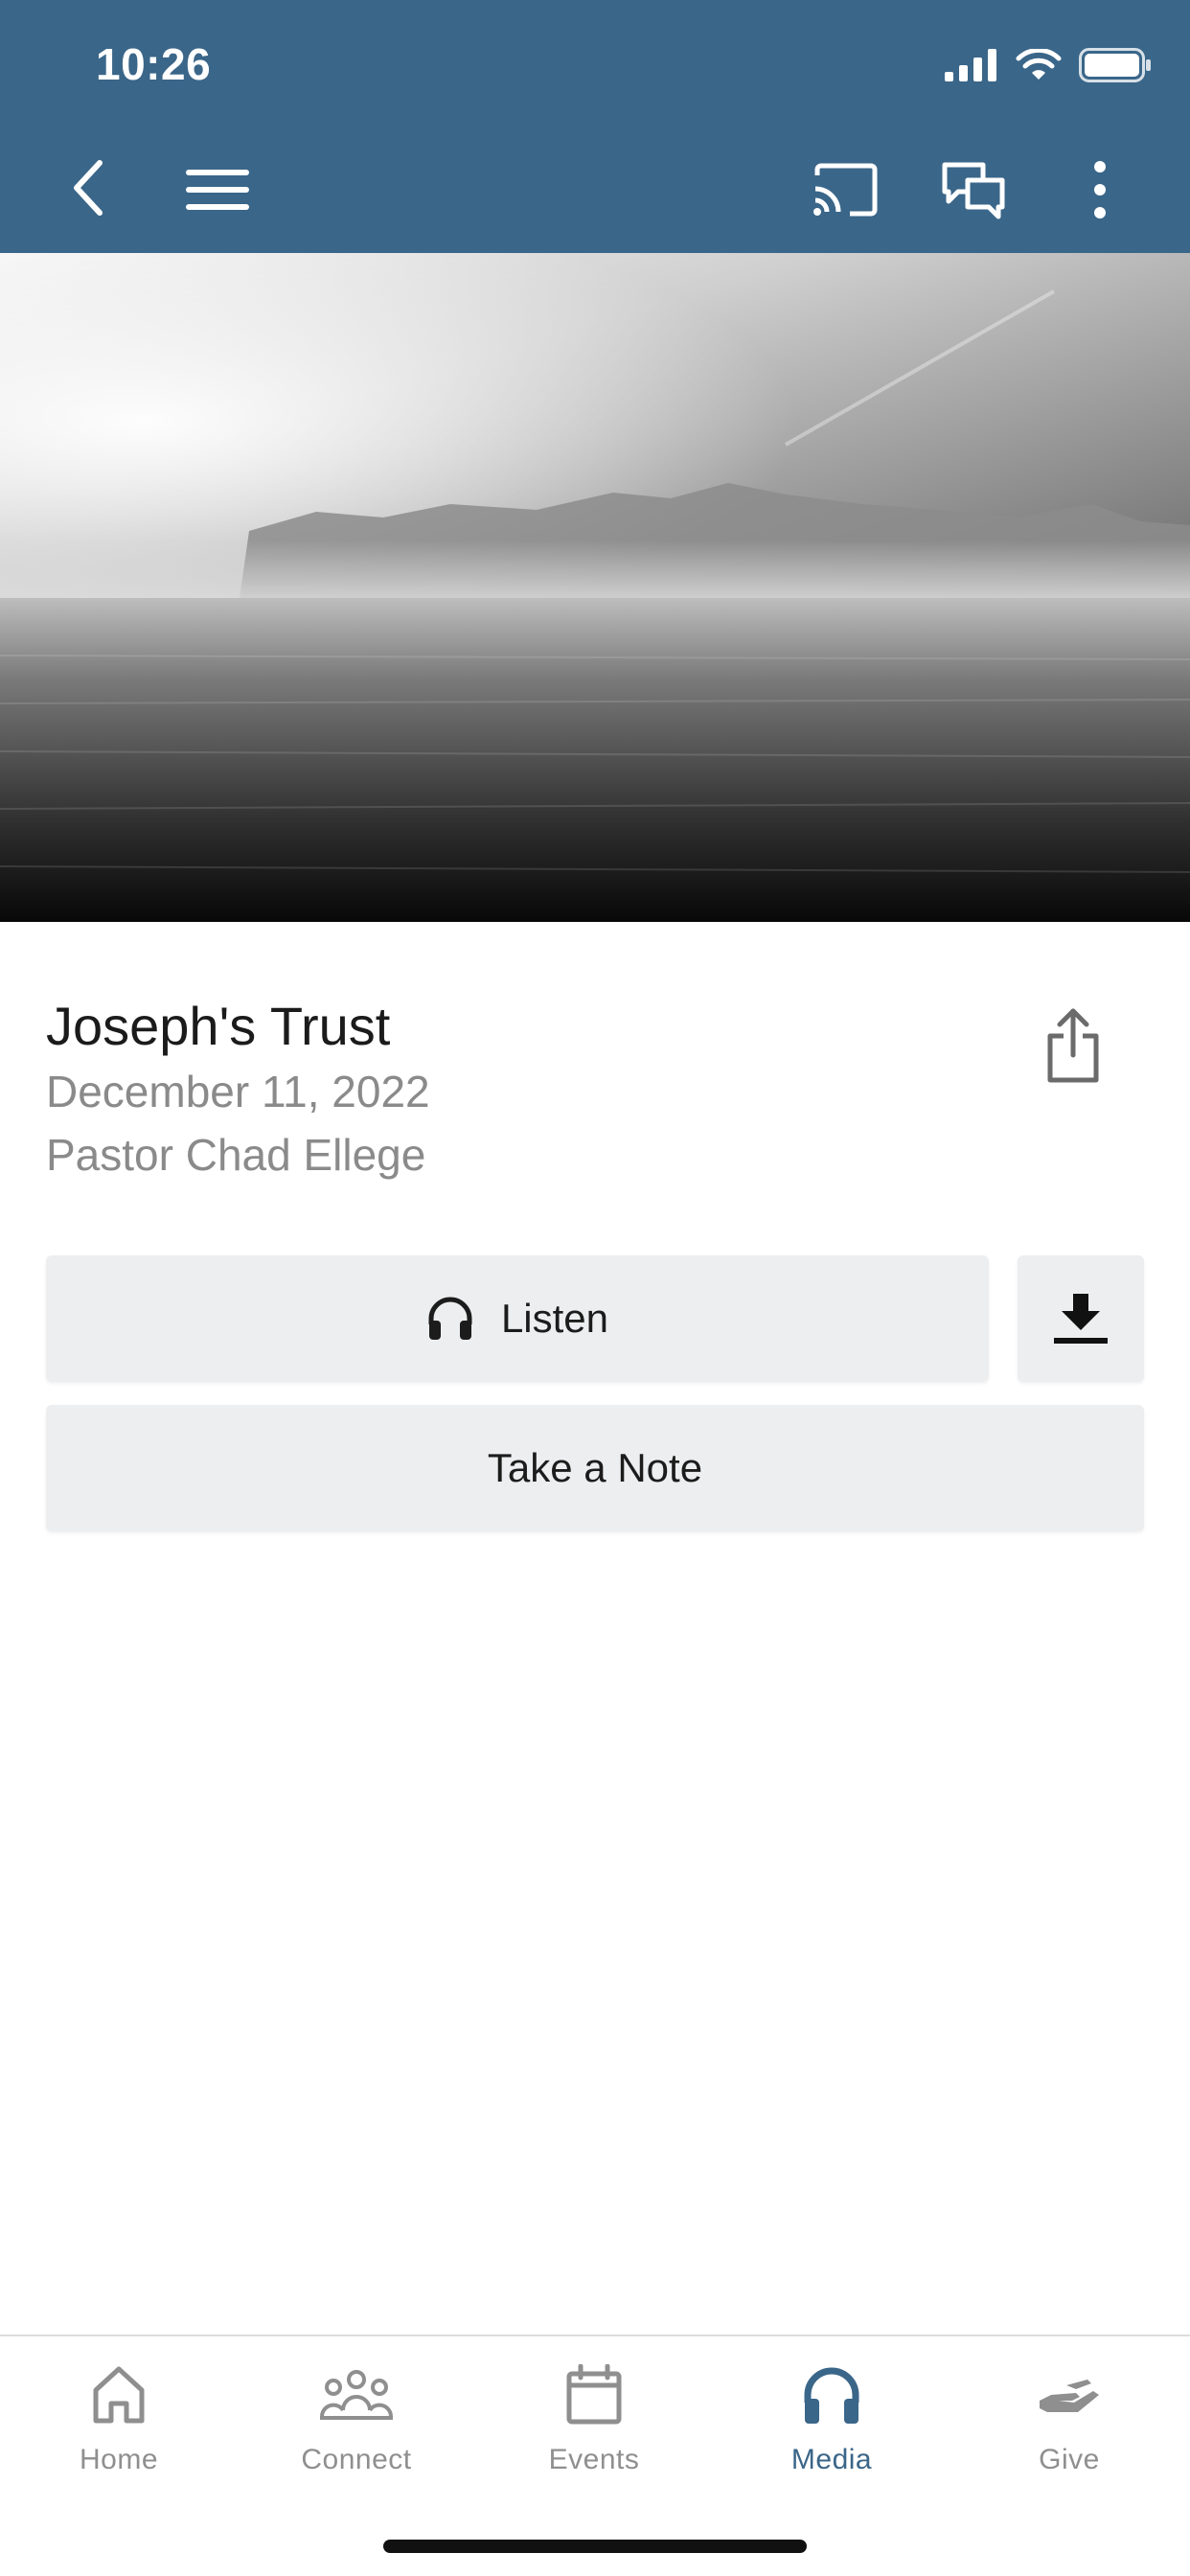  Describe the element at coordinates (1069, 2426) in the screenshot. I see `tab-give: Give` at that location.